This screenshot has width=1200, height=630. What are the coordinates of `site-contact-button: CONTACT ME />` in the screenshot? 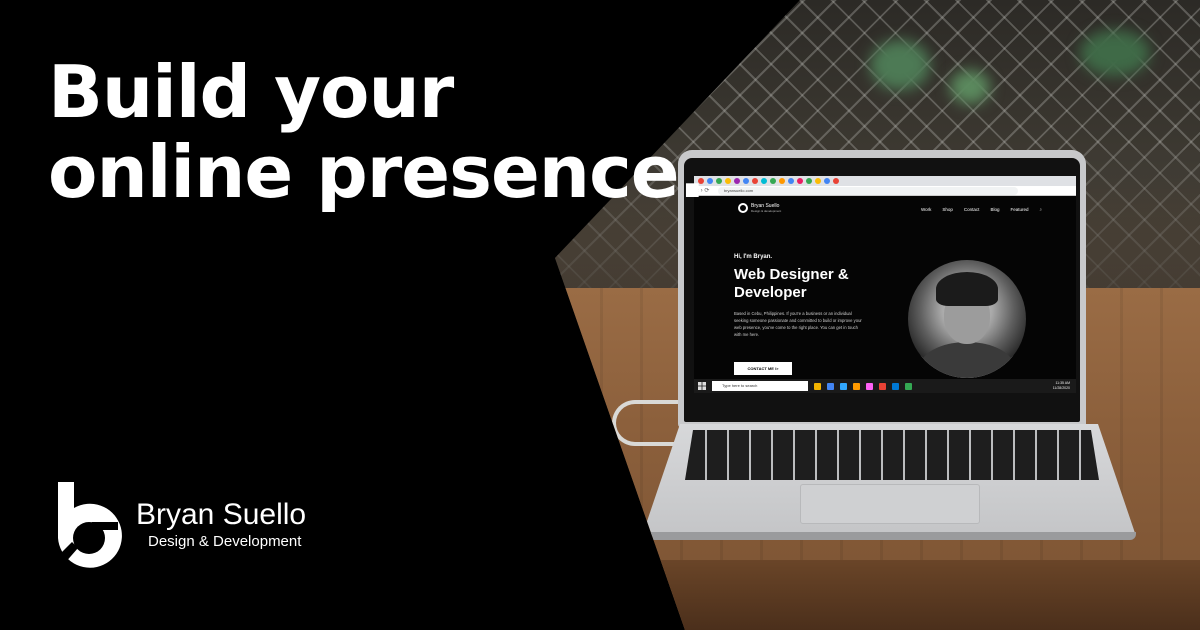 It's located at (763, 368).